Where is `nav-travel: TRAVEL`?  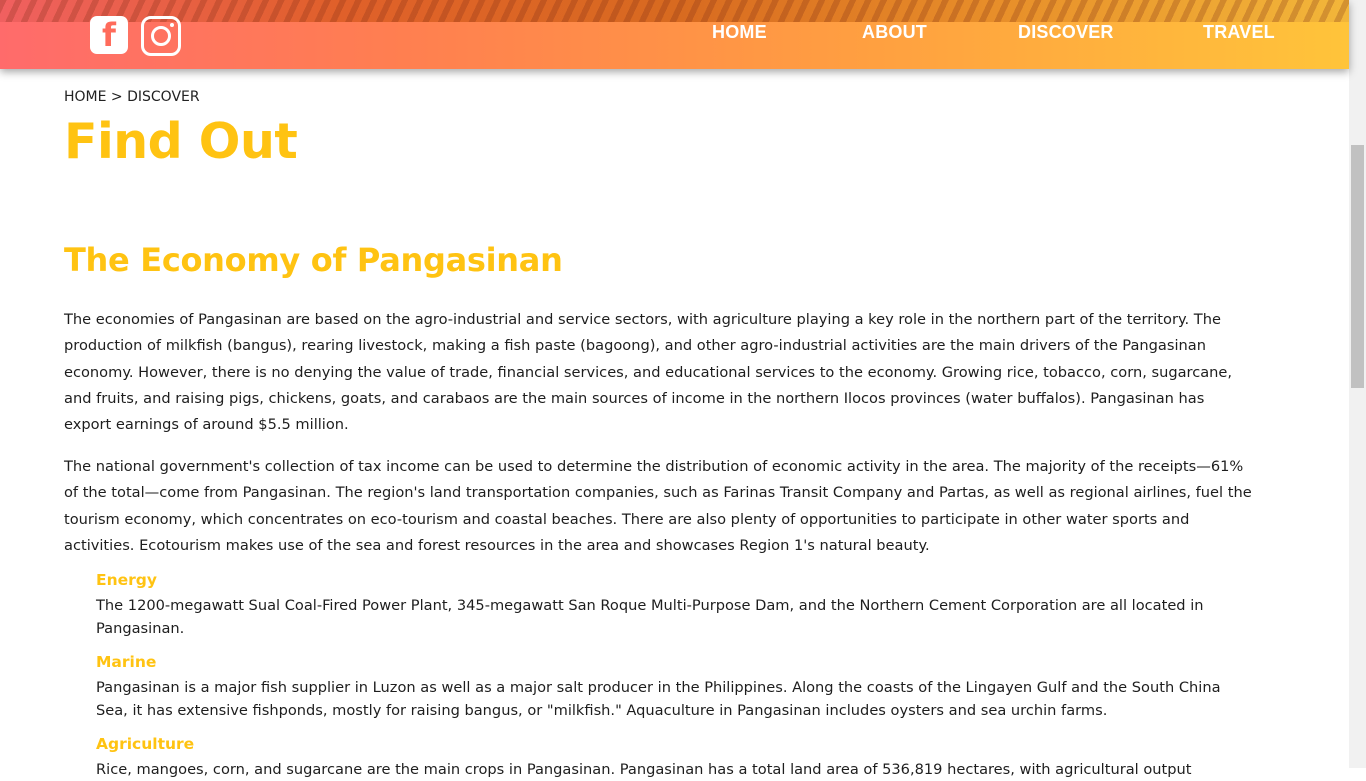
nav-travel: TRAVEL is located at coordinates (1239, 32).